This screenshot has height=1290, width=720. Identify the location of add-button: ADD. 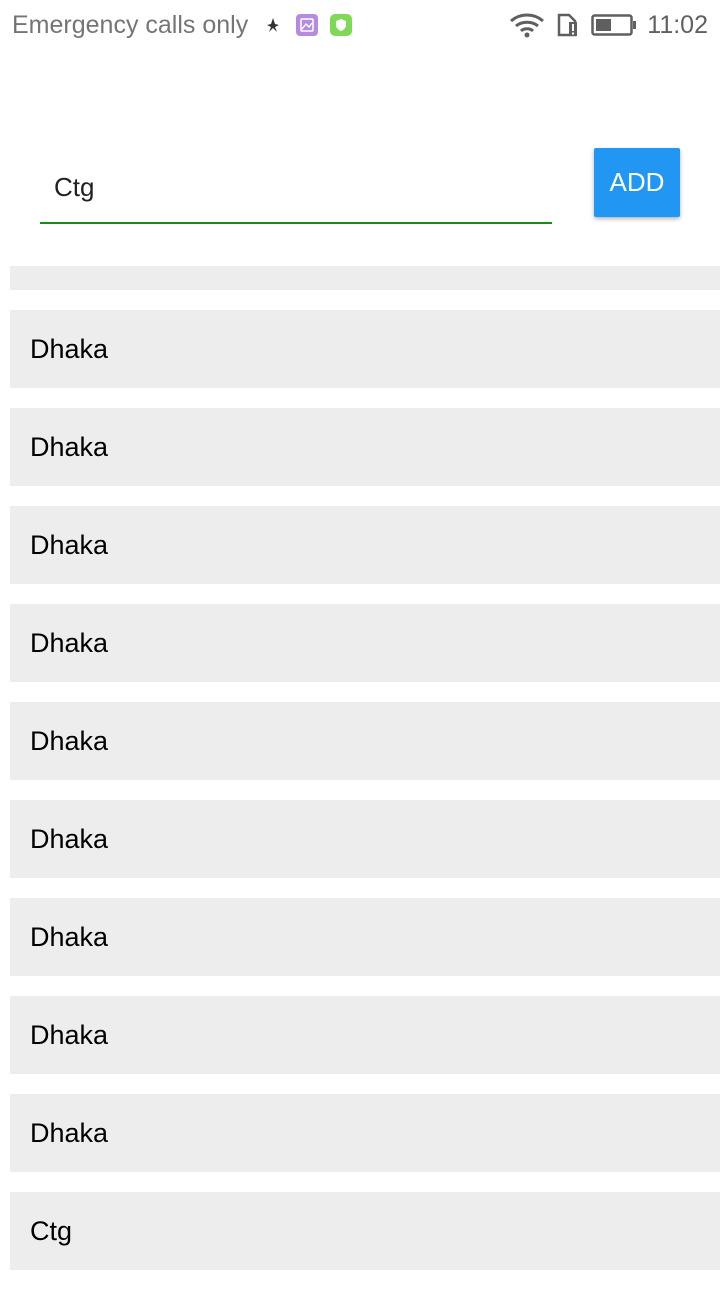
(637, 182).